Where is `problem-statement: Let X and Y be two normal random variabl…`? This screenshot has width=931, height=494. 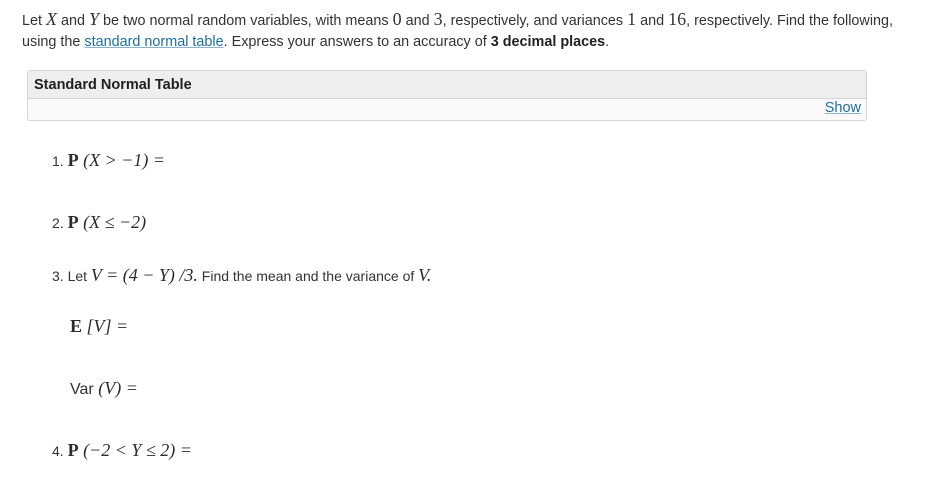 problem-statement: Let X and Y be two normal random variabl… is located at coordinates (462, 31).